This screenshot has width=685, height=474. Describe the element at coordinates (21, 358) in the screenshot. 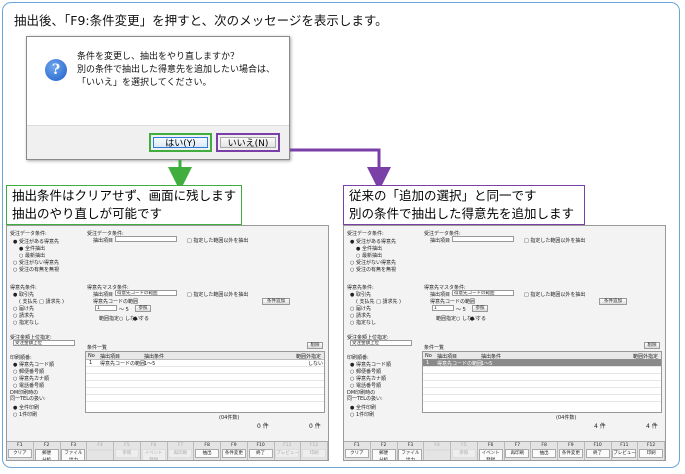

I see `print-order-label: 印刷順番:` at that location.